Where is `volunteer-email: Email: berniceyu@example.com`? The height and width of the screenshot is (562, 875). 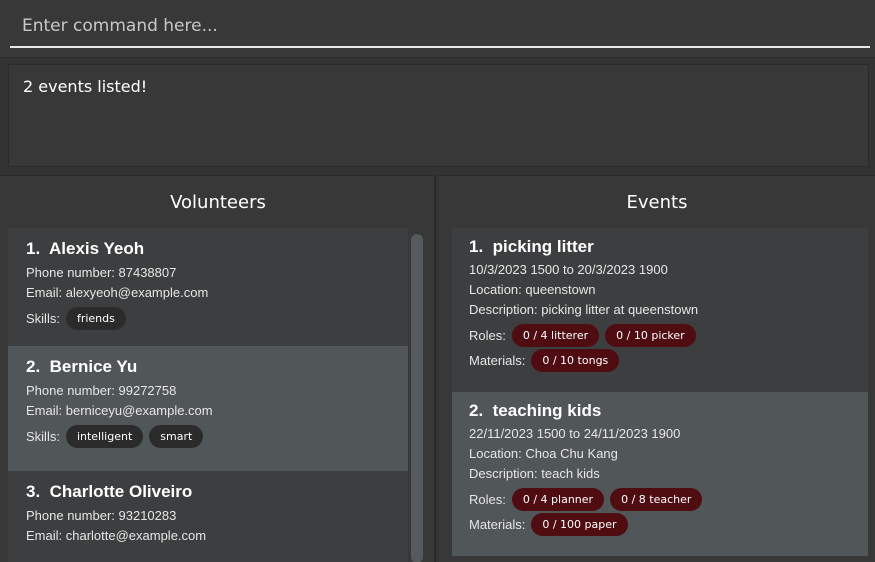
volunteer-email: Email: berniceyu@example.com is located at coordinates (119, 410).